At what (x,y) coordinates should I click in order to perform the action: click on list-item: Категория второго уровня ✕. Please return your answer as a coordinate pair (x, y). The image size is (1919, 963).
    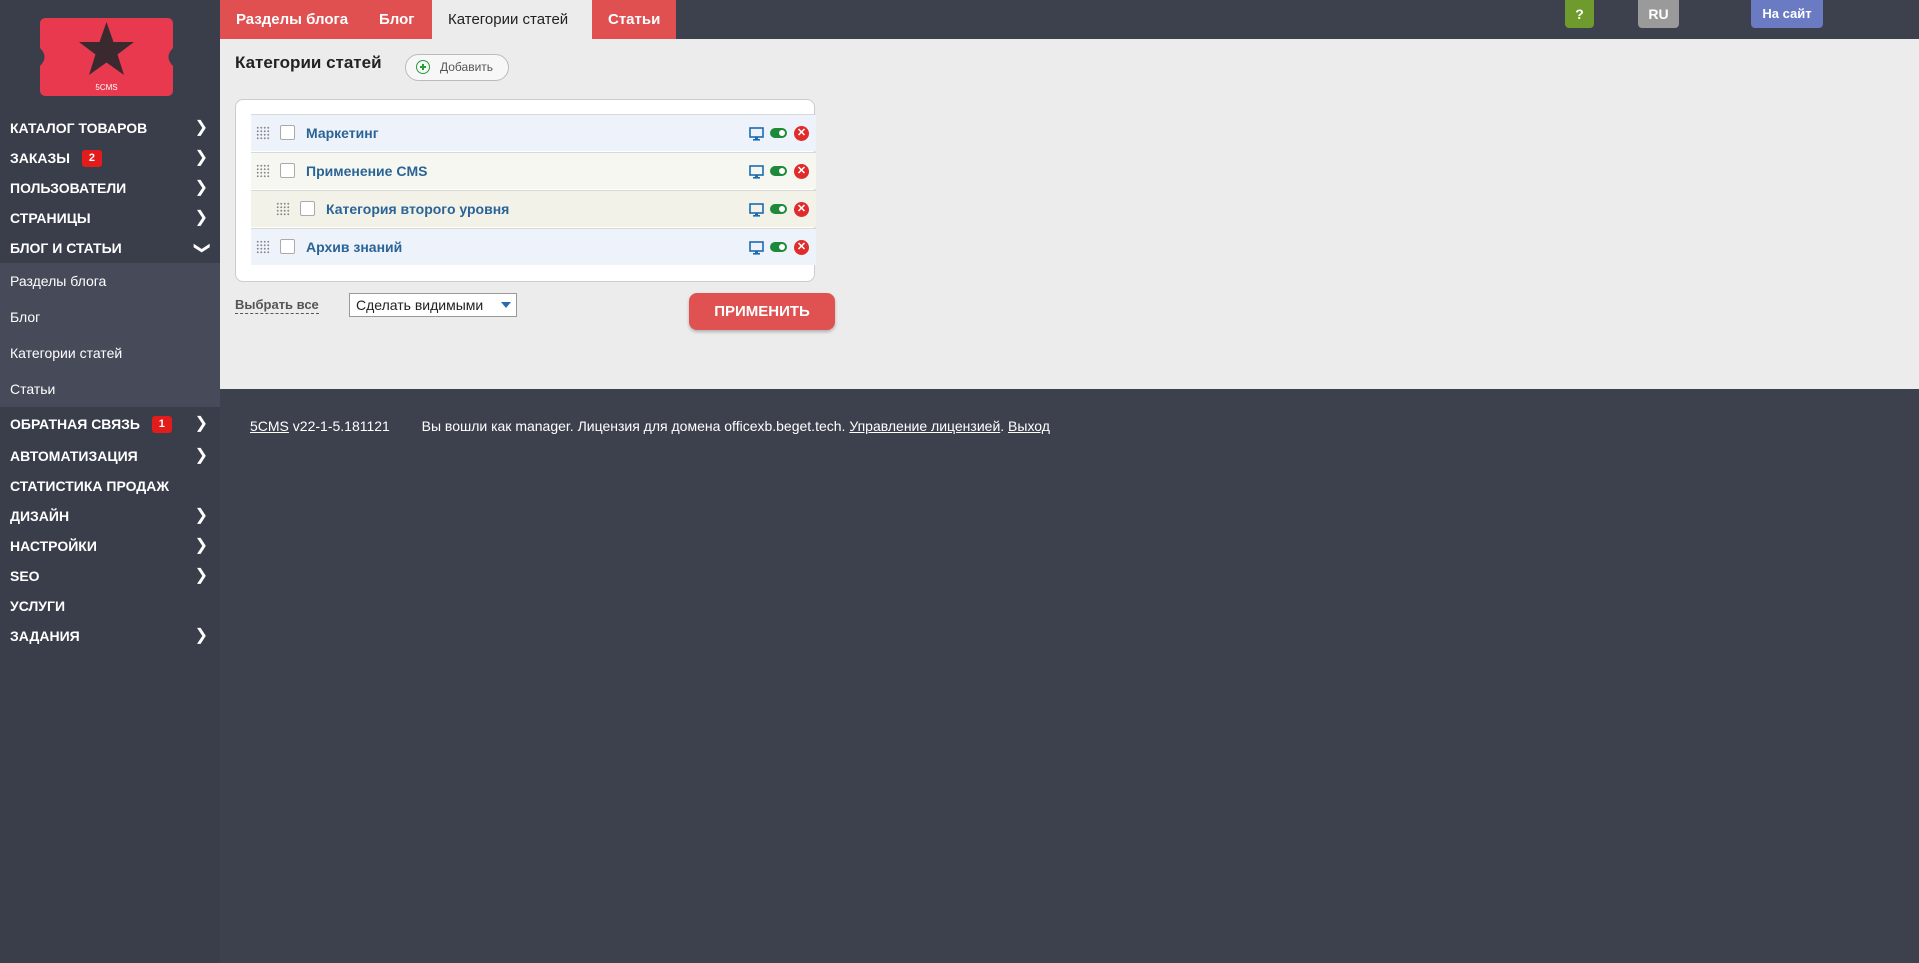
    Looking at the image, I should click on (533, 208).